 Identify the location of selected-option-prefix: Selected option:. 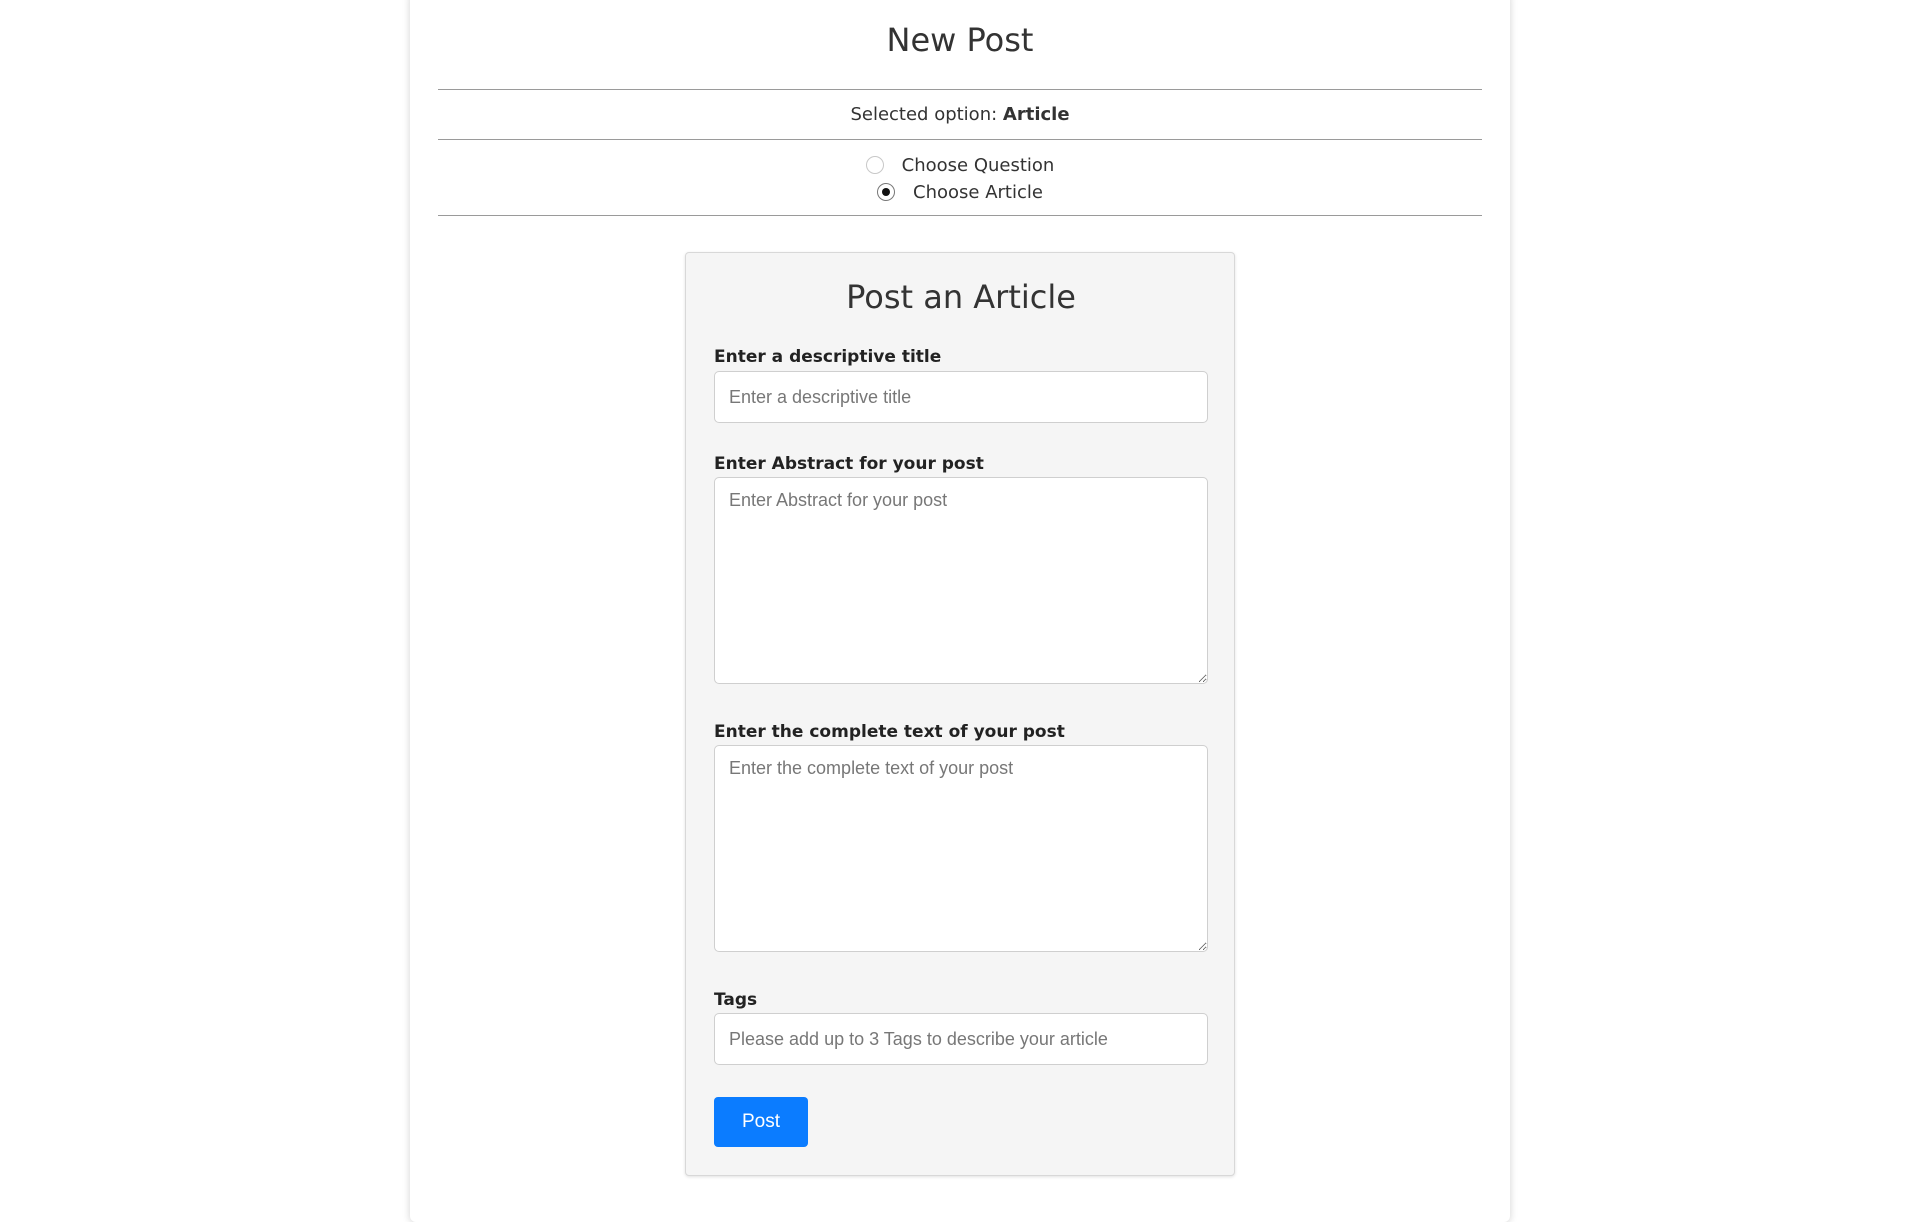
(926, 114).